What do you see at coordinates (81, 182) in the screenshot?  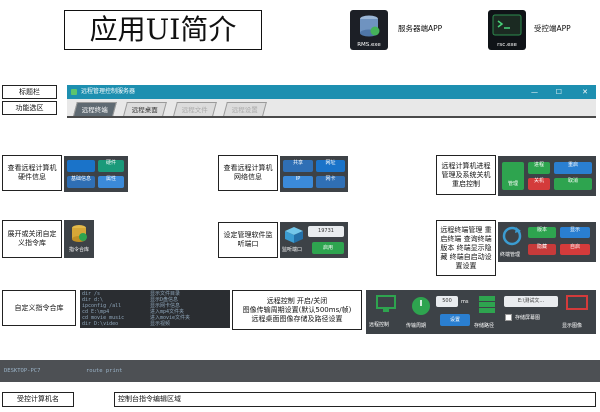 I see `basic-info-button: 基础信息` at bounding box center [81, 182].